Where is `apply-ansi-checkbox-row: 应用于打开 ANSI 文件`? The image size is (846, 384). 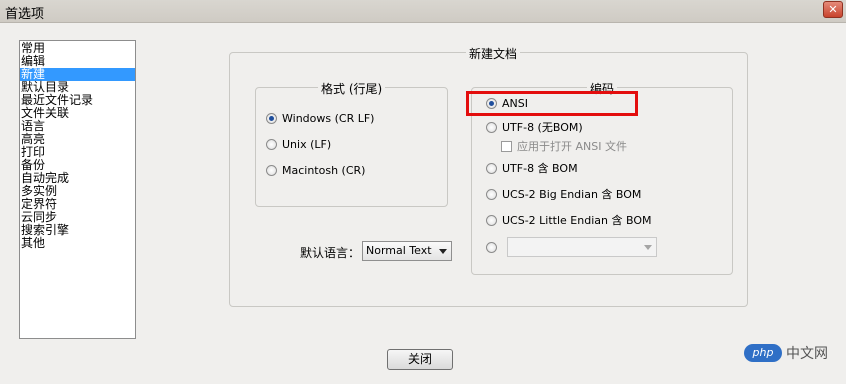 apply-ansi-checkbox-row: 应用于打开 ANSI 文件 is located at coordinates (564, 146).